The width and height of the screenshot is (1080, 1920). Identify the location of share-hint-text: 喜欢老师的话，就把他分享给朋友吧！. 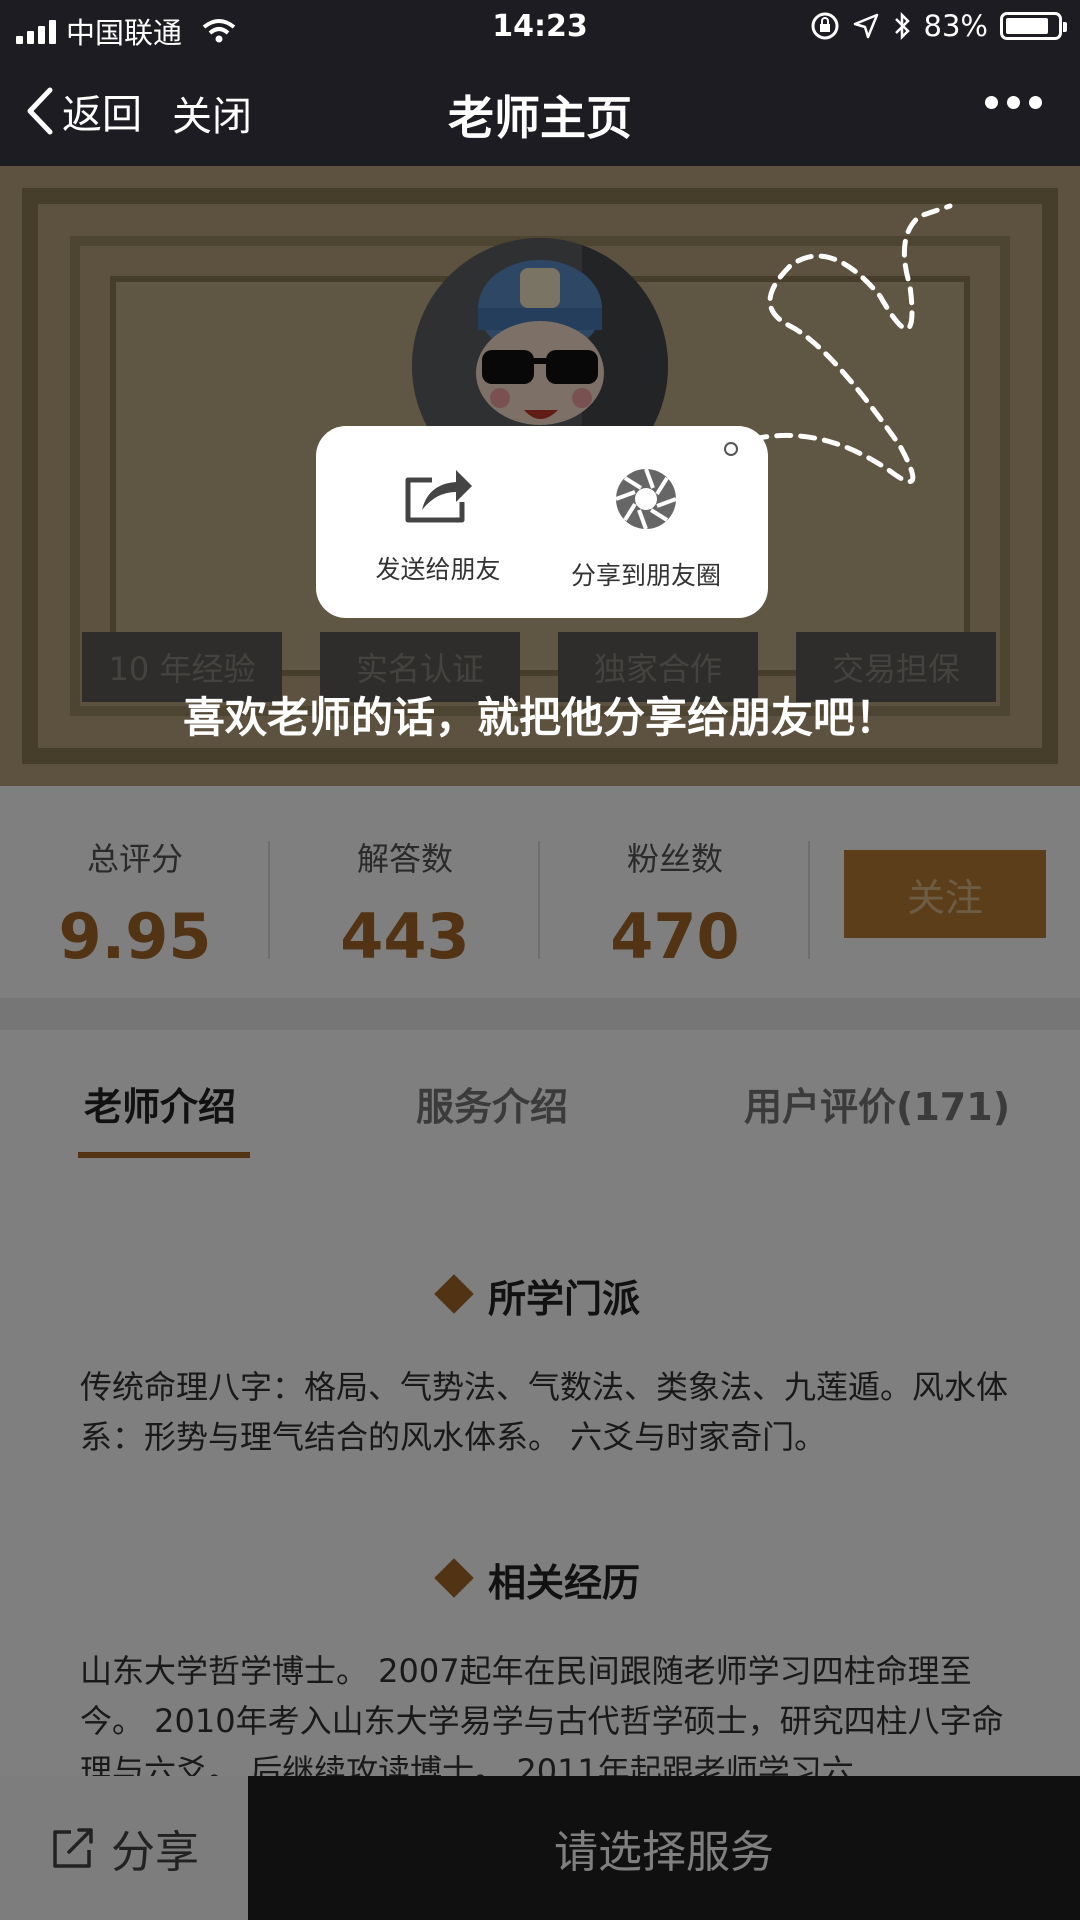
(539, 717).